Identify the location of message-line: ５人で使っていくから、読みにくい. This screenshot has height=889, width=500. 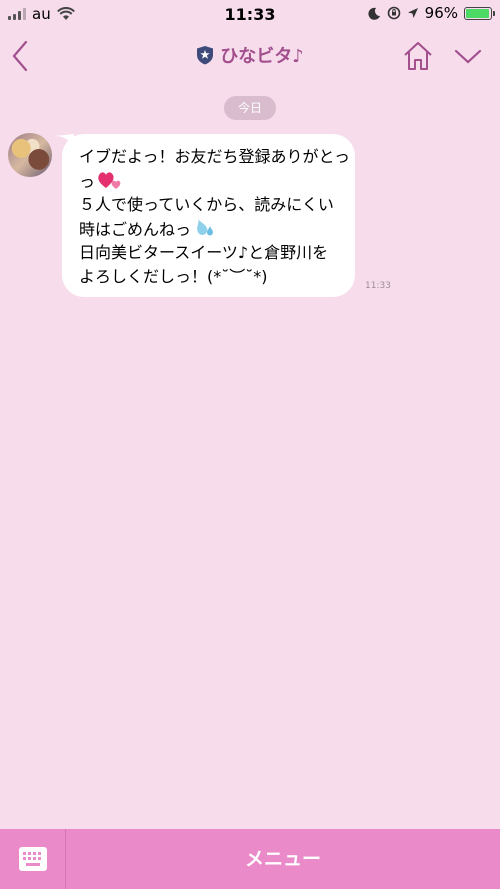
(206, 204).